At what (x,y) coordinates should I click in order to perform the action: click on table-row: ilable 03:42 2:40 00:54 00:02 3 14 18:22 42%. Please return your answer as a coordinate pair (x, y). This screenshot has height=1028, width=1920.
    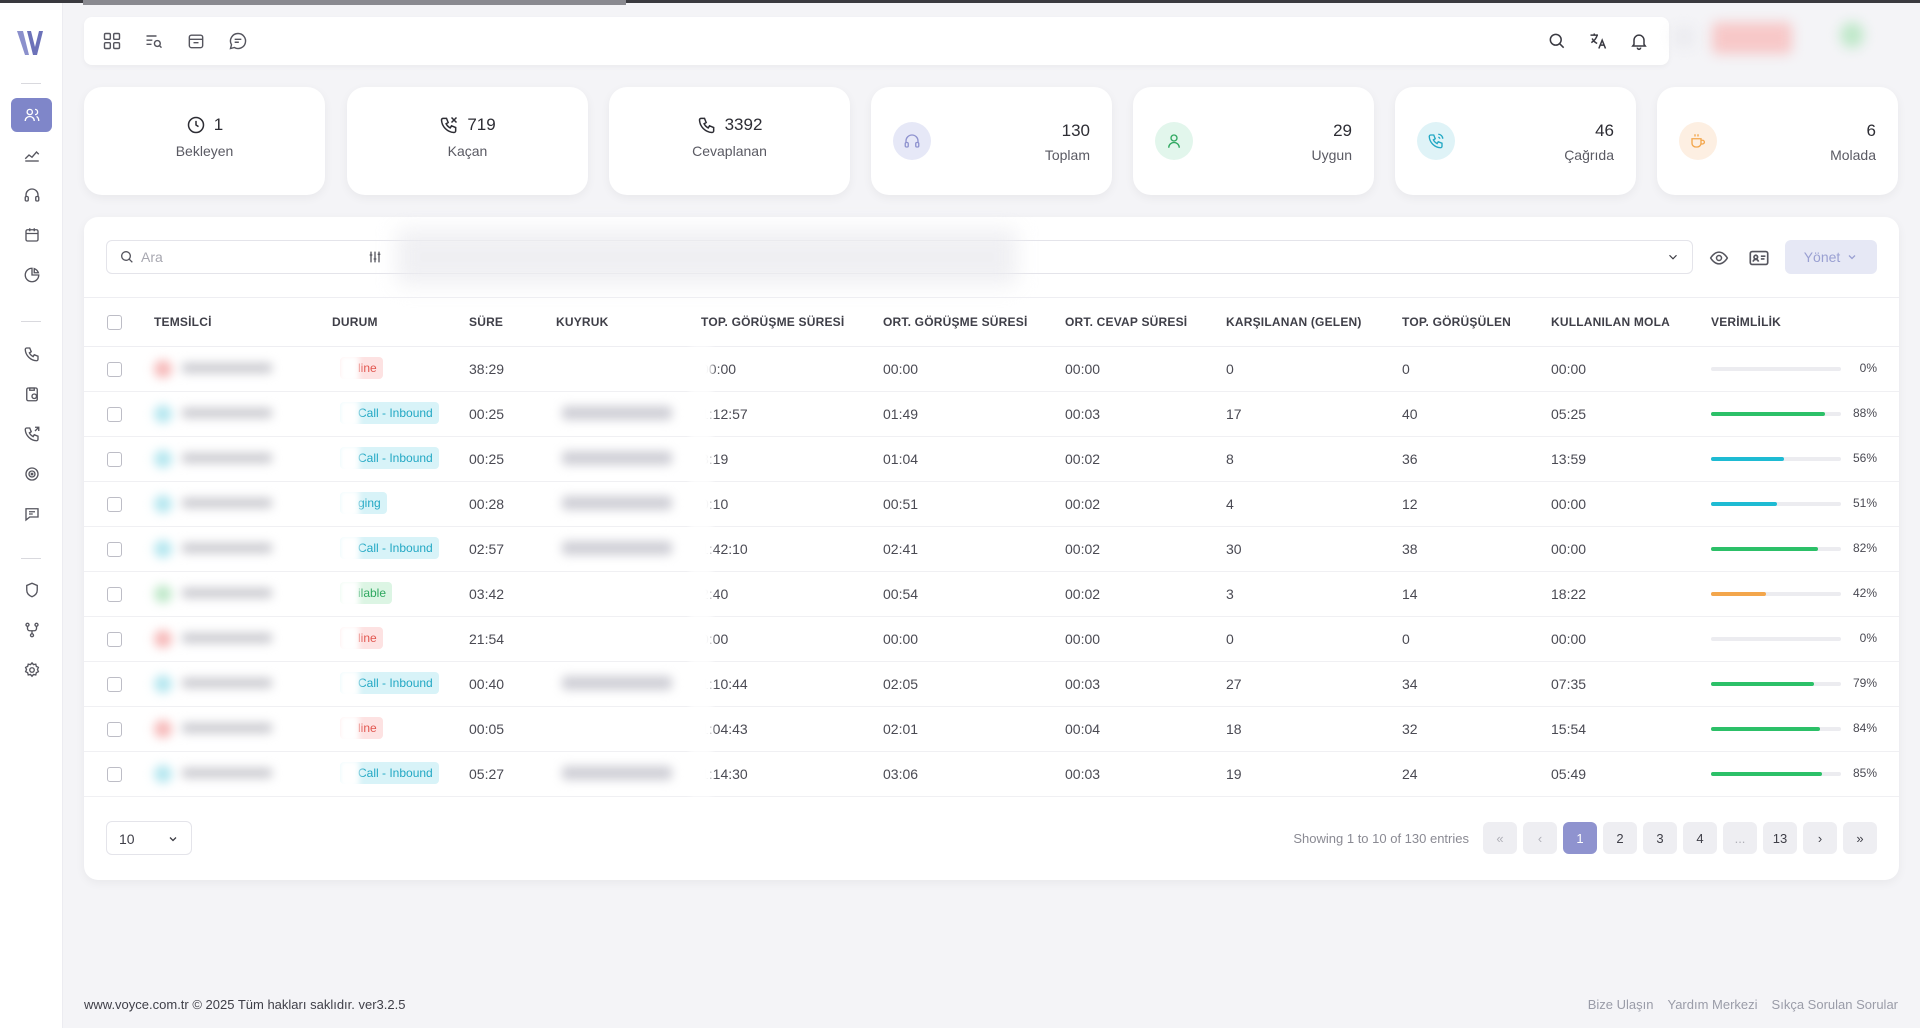
    Looking at the image, I should click on (991, 594).